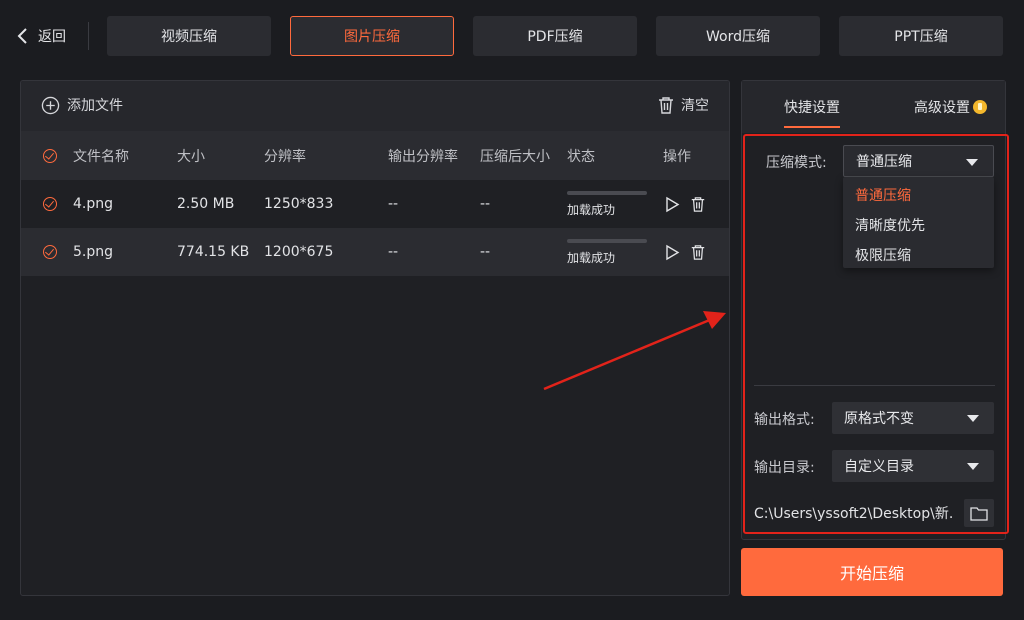  Describe the element at coordinates (677, 156) in the screenshot. I see `header-actions: 操作` at that location.